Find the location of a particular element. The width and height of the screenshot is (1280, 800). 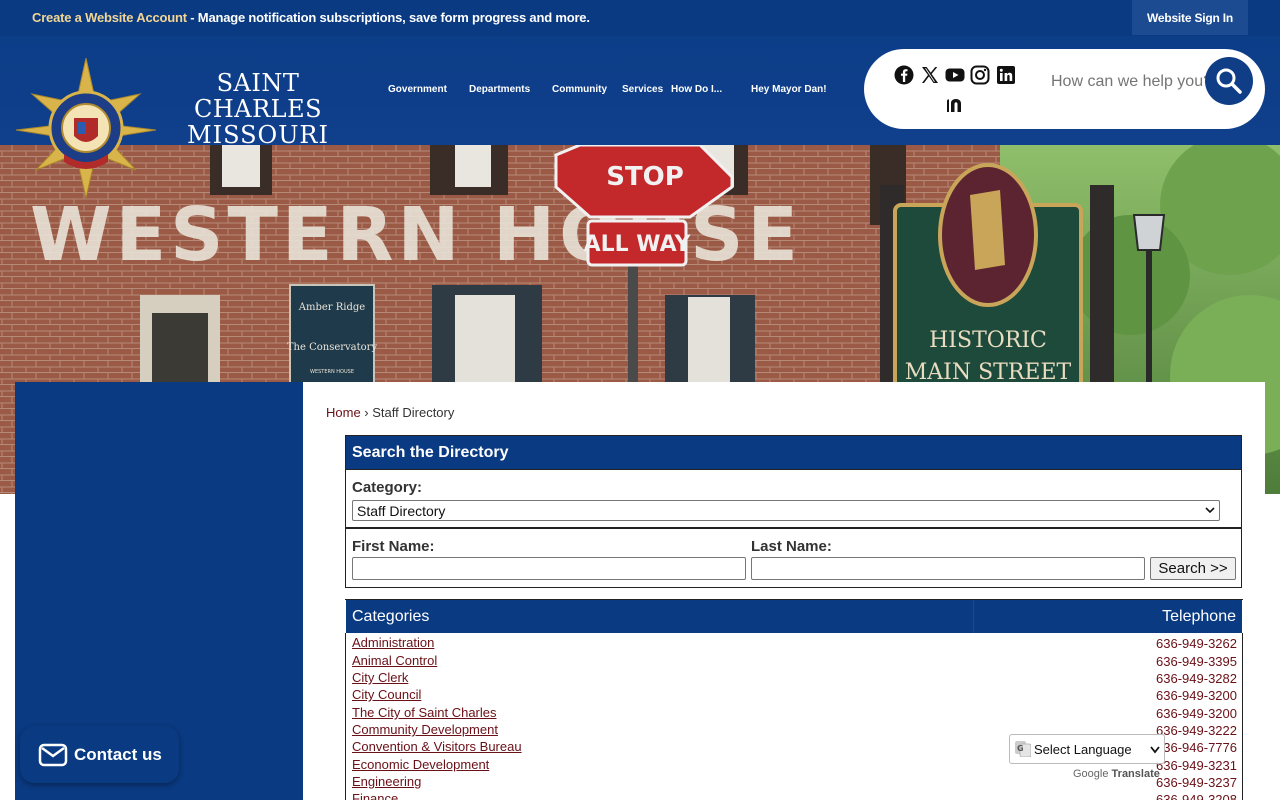

category-link-engineering: Engineering is located at coordinates (386, 781).